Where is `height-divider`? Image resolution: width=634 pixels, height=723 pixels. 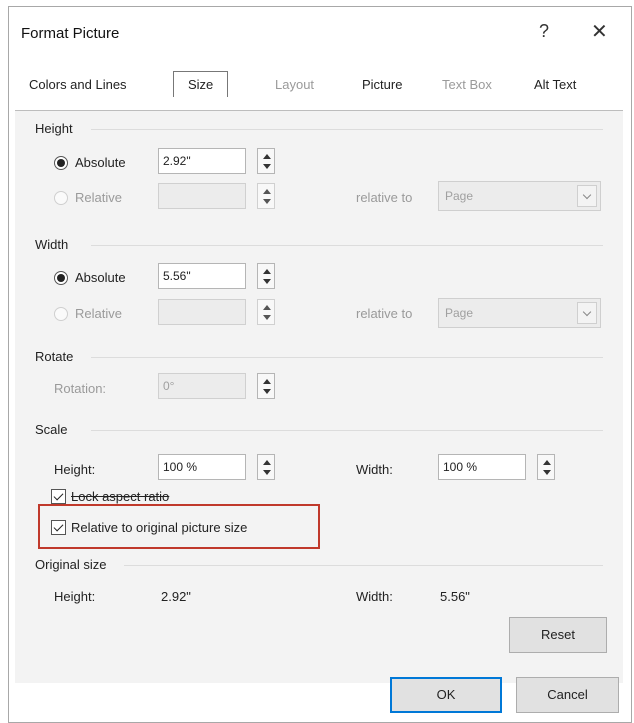
height-divider is located at coordinates (347, 129).